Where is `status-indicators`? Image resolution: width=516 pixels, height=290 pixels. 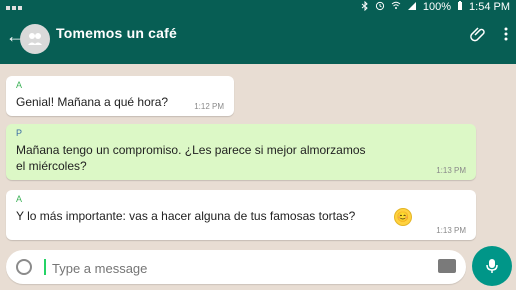 status-indicators is located at coordinates (17, 5).